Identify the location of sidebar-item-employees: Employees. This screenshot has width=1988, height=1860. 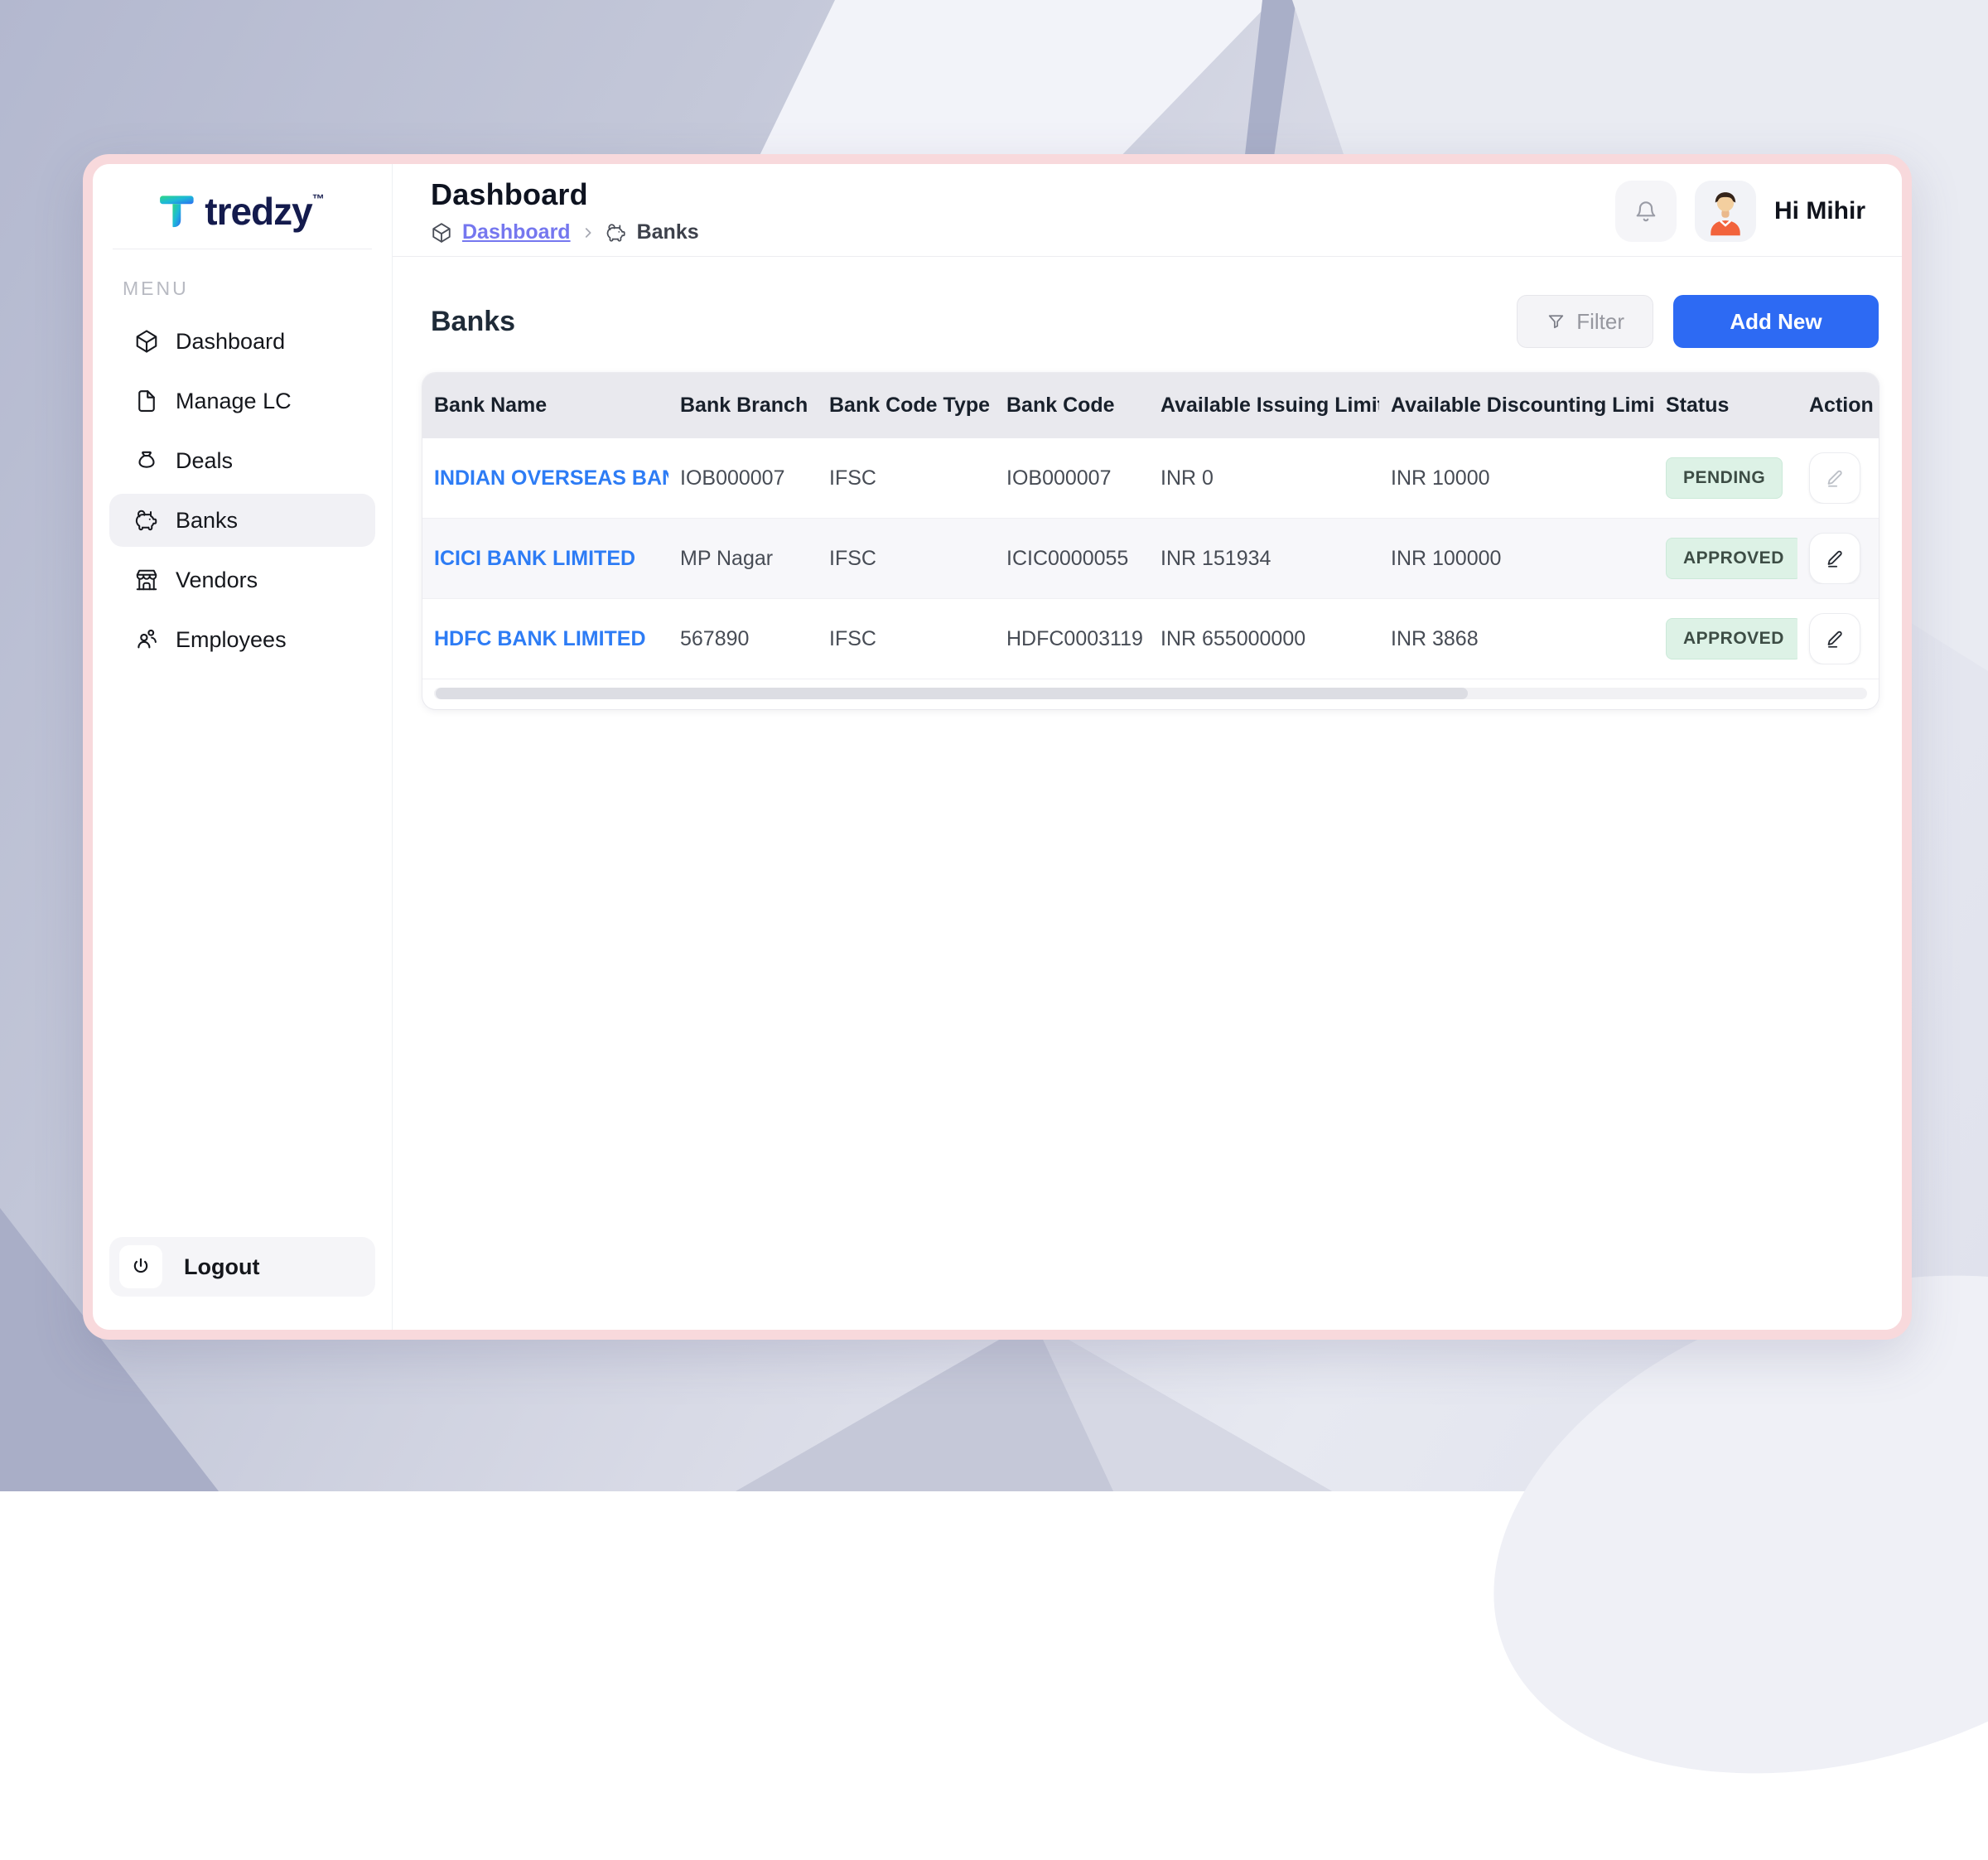
(242, 639).